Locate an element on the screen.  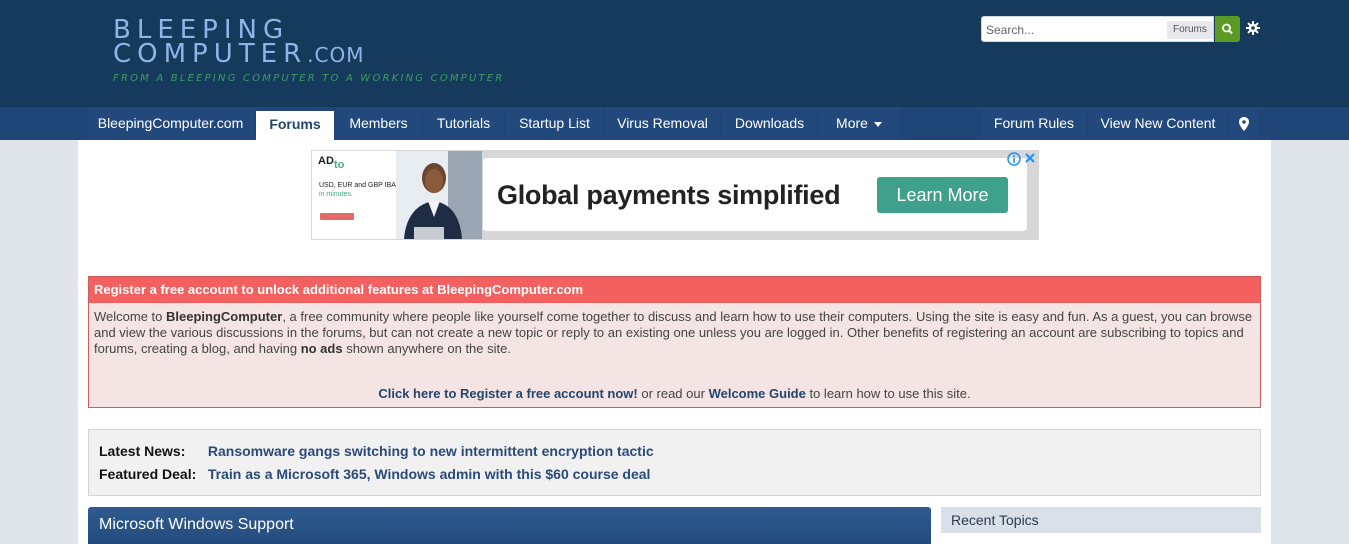
recent-topics-body is located at coordinates (1101, 538).